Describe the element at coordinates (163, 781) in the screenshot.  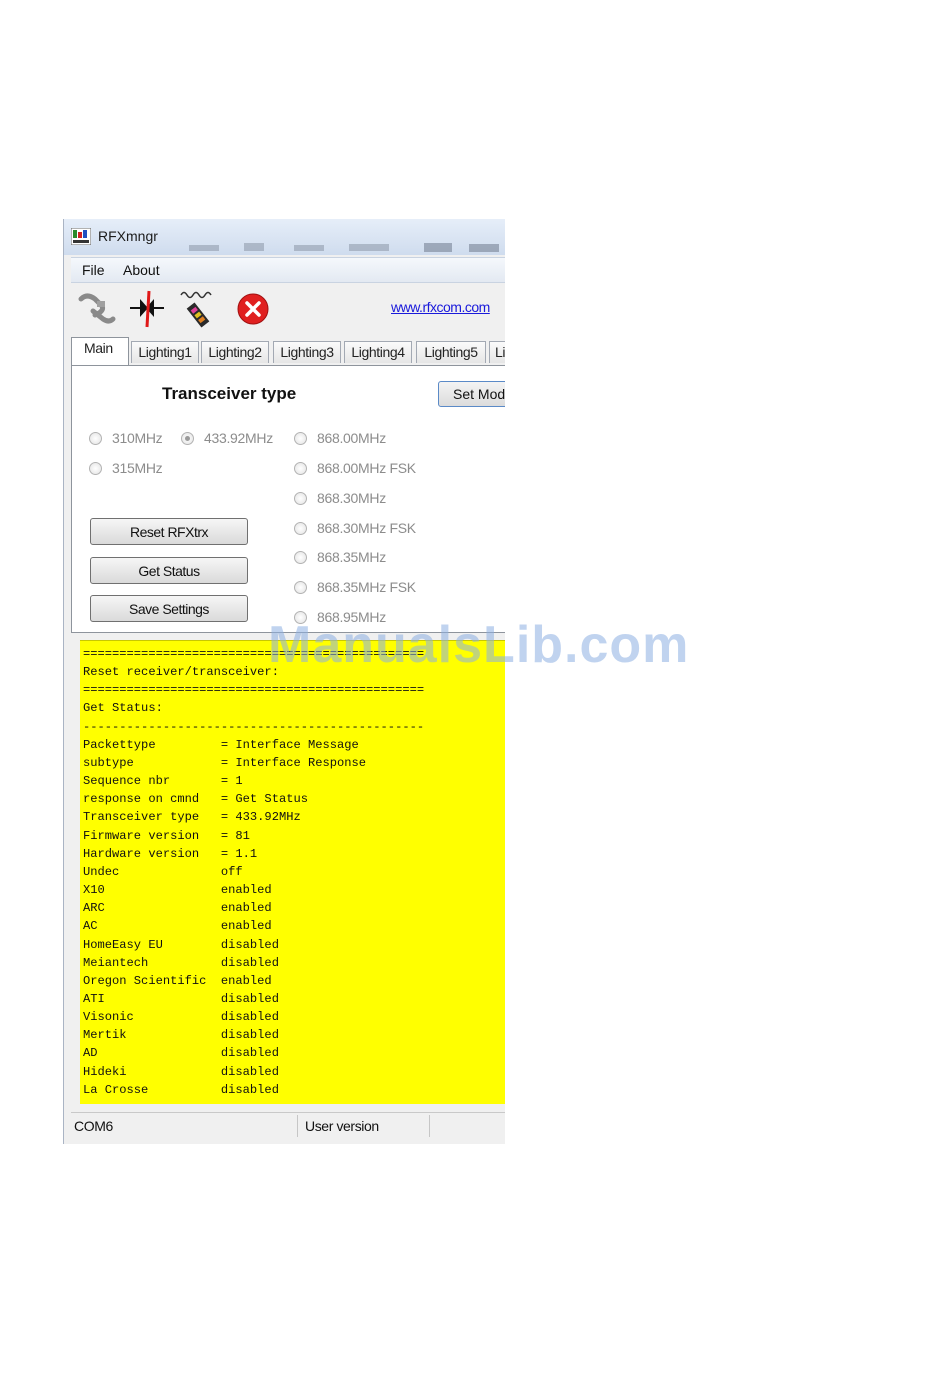
I see `log-line: Sequence nbr = 1` at that location.